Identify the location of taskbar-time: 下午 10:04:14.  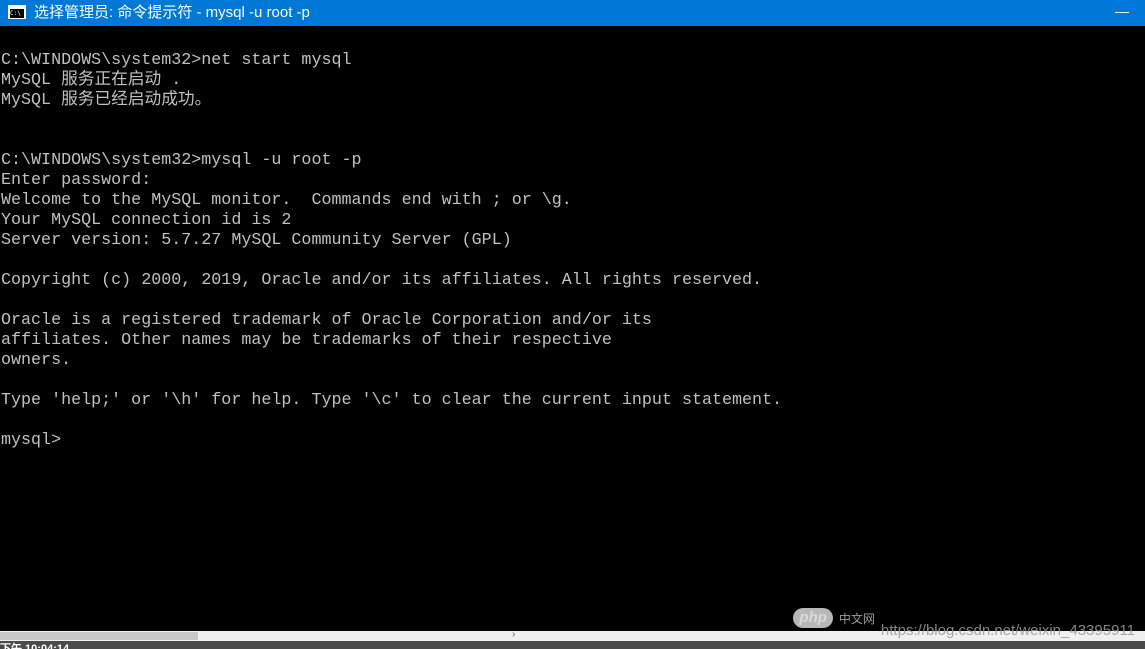
(35, 646).